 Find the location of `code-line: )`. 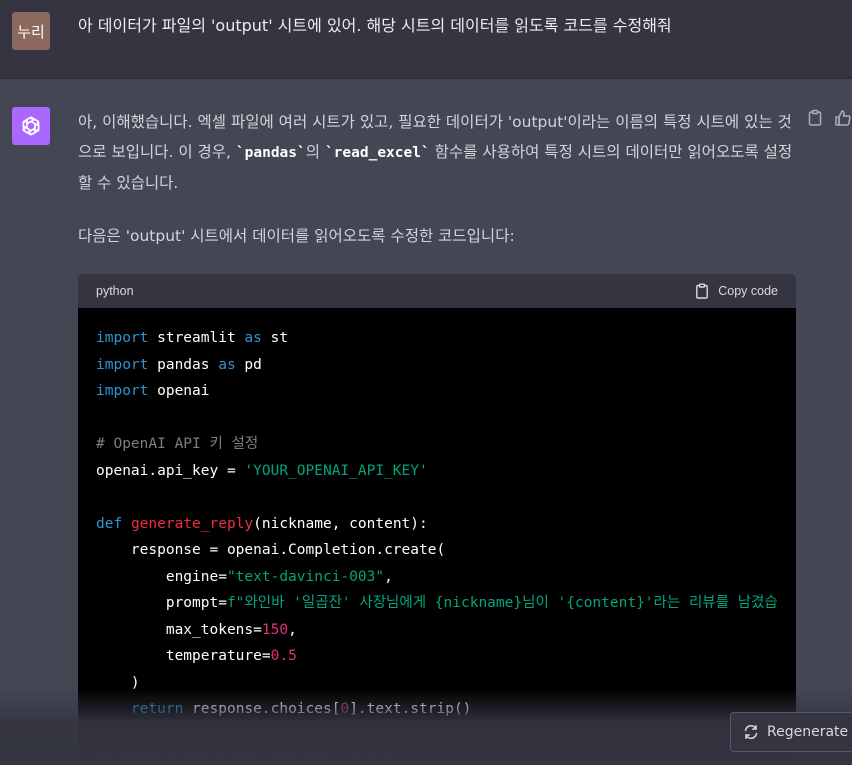

code-line: ) is located at coordinates (118, 682).